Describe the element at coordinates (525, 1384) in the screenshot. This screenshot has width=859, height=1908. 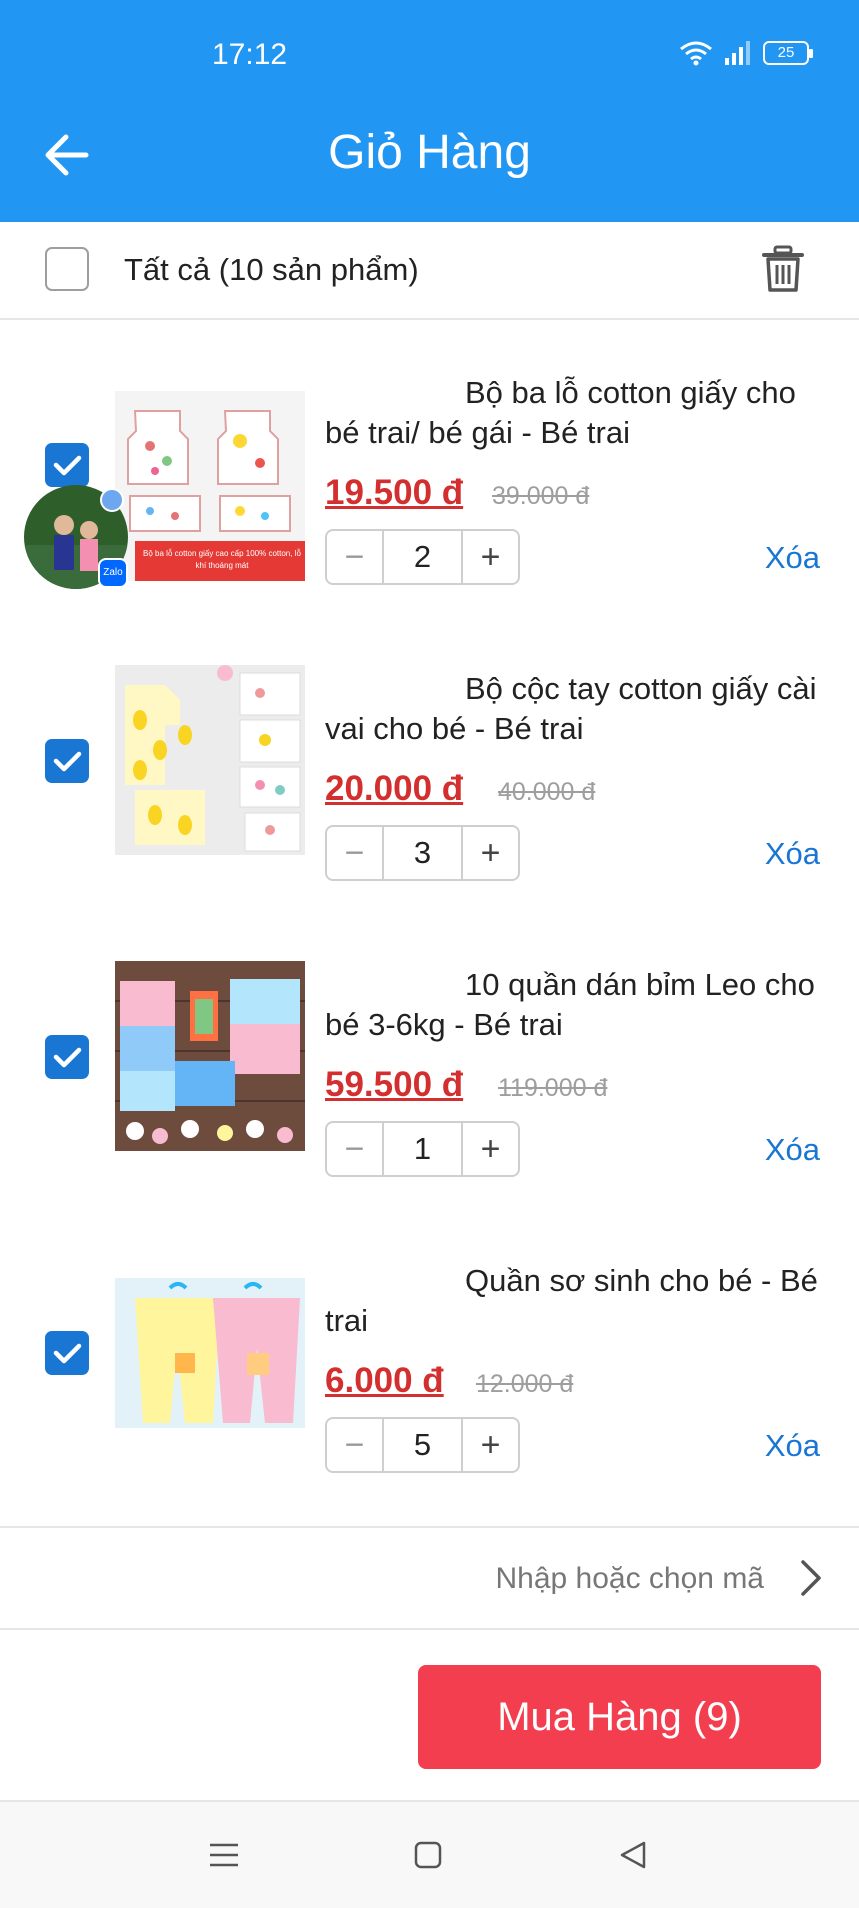
I see `product-old-price: 12.000 đ` at that location.